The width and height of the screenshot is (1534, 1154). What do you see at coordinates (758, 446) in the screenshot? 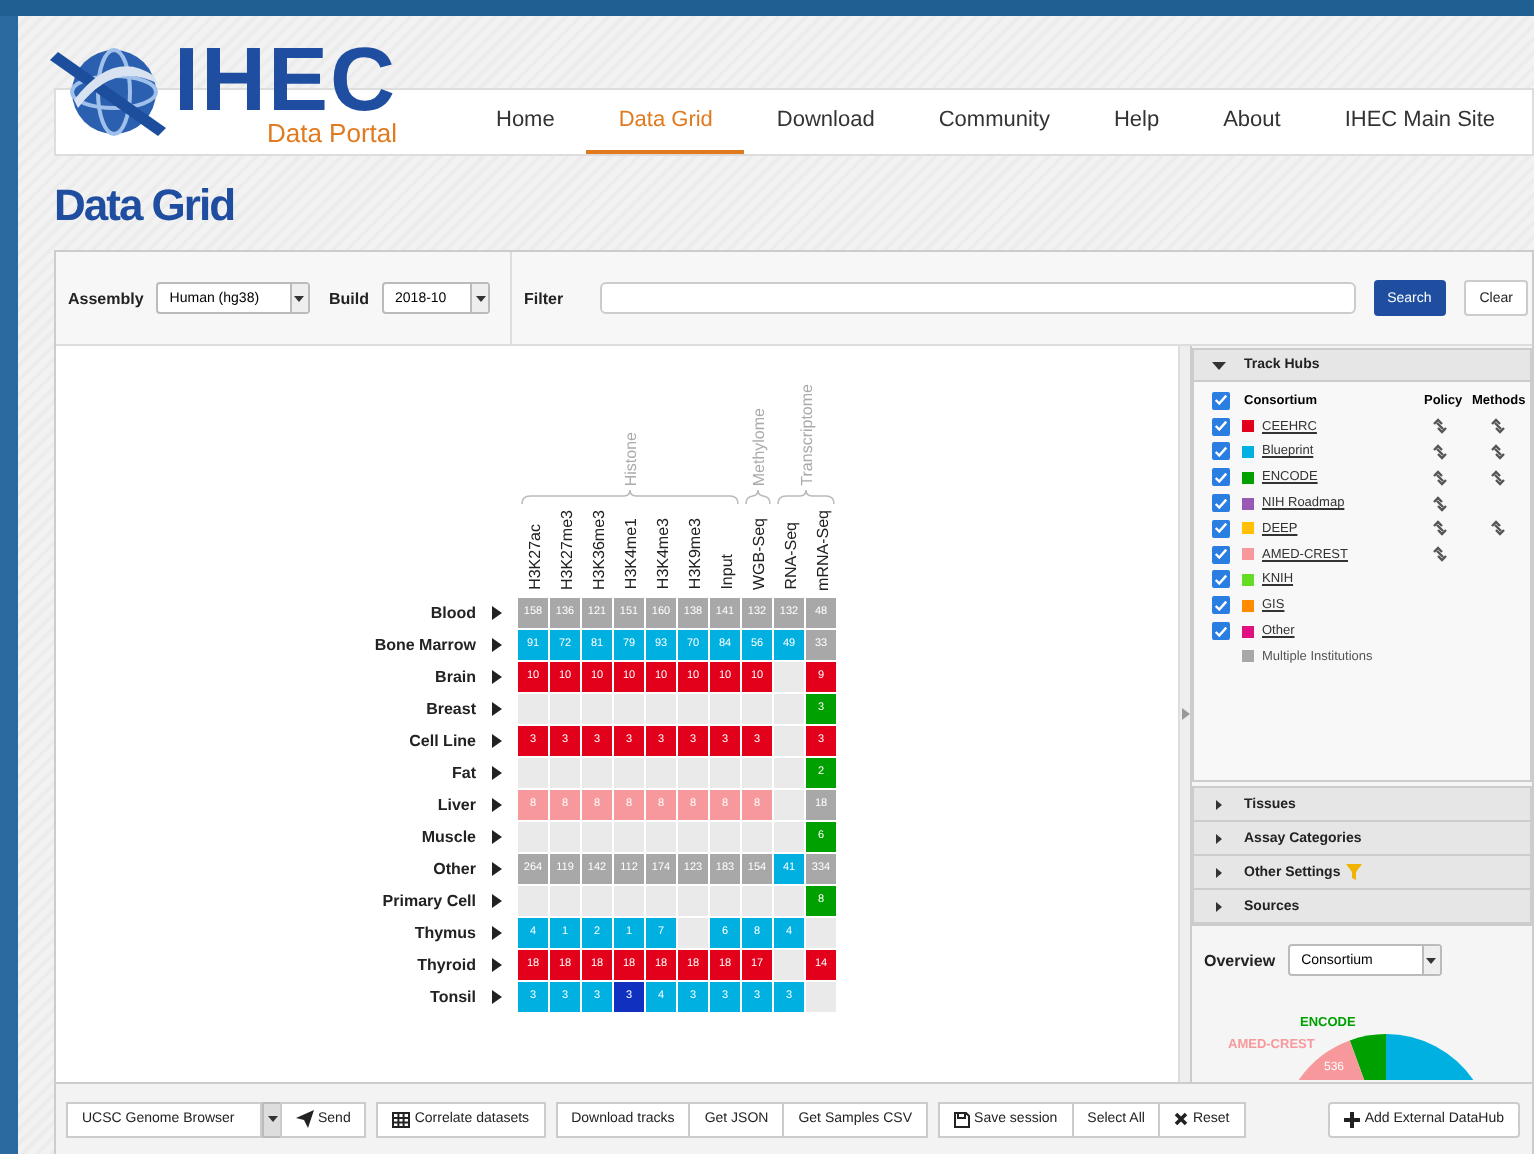
I see `assay-group-label: Methylome` at bounding box center [758, 446].